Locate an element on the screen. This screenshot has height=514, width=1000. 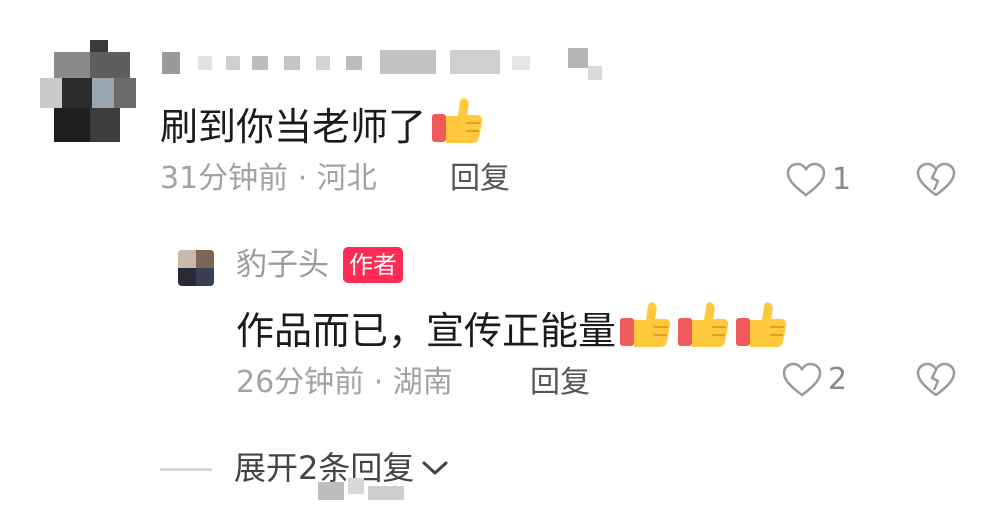
author-avatar is located at coordinates (196, 268).